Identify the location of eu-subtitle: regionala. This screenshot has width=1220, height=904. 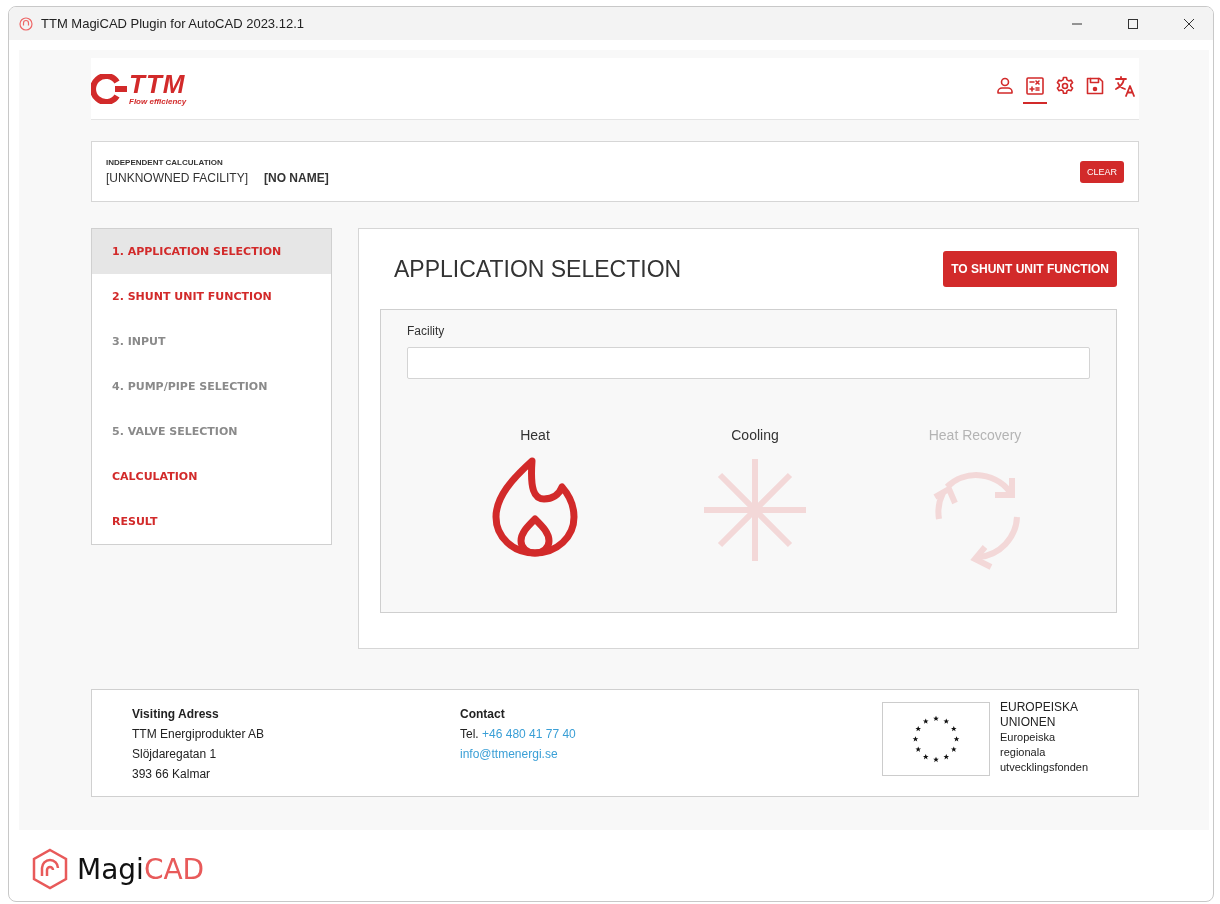
(1023, 752).